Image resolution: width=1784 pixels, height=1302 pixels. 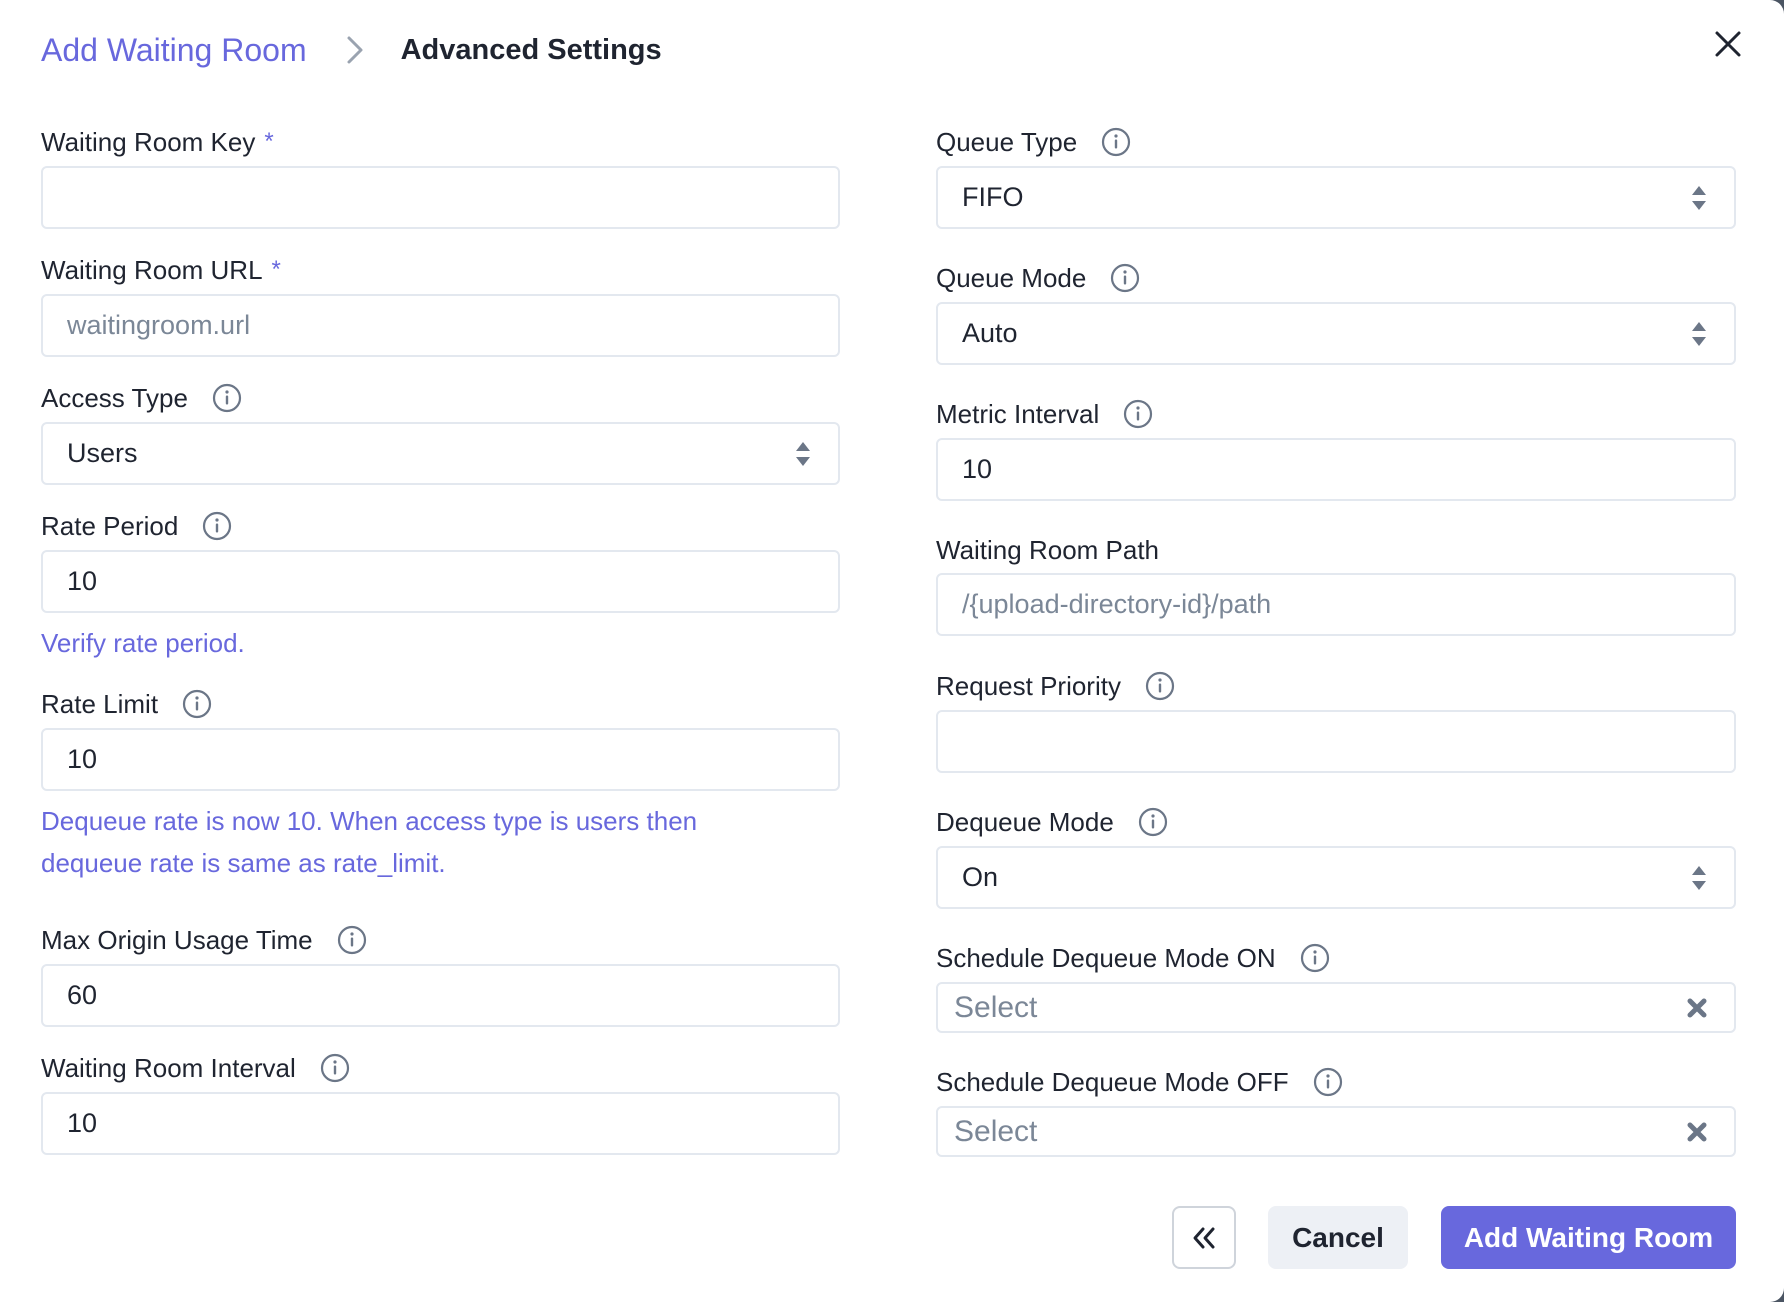 I want to click on schedule-dequeue-off-select: Select, so click(x=1336, y=1131).